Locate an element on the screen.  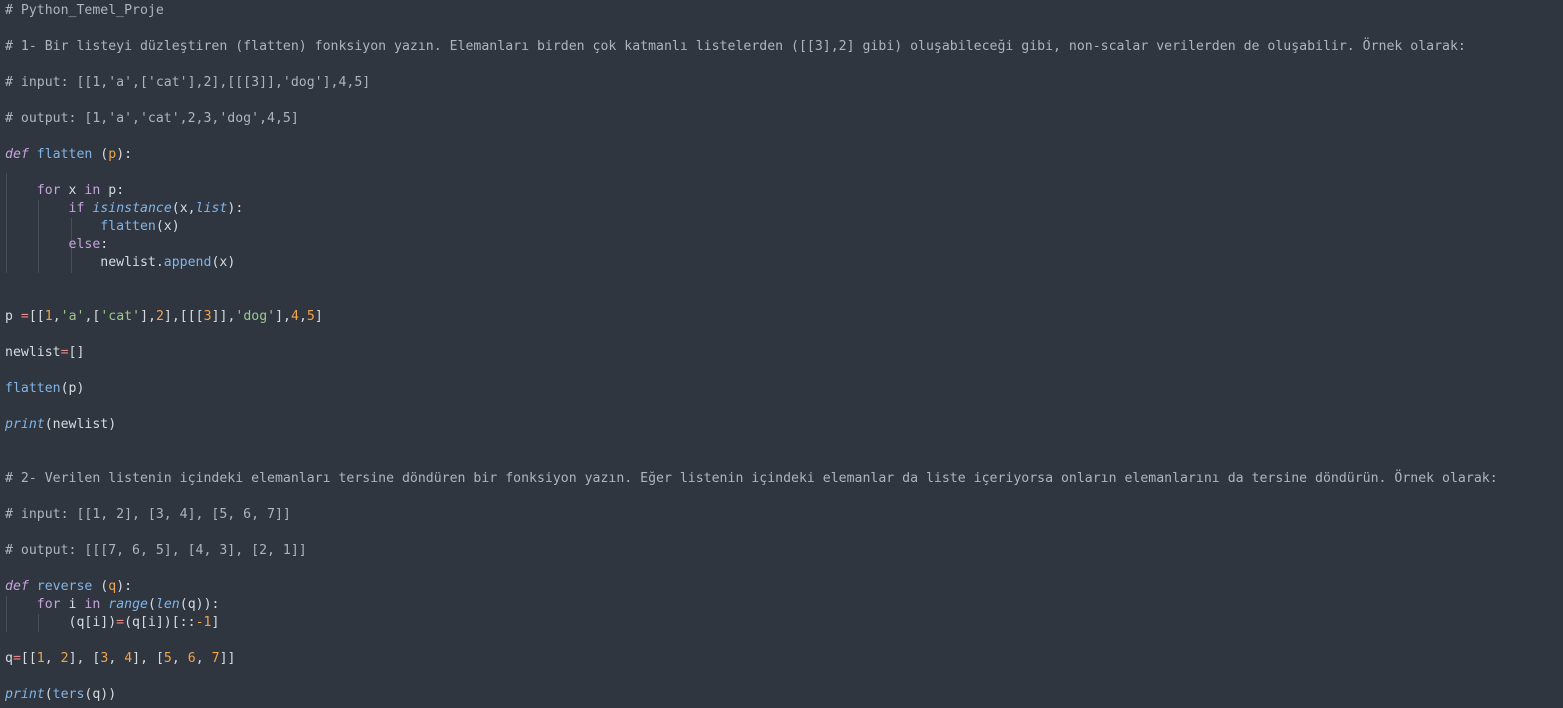
code-line: (q[i])=(q[i])[::-1] is located at coordinates (112, 623).